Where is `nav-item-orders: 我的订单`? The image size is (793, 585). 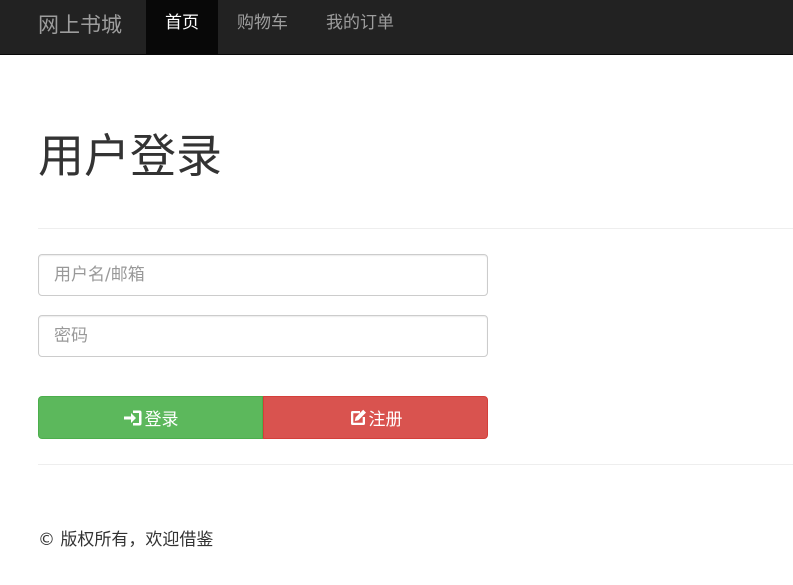
nav-item-orders: 我的订单 is located at coordinates (360, 27).